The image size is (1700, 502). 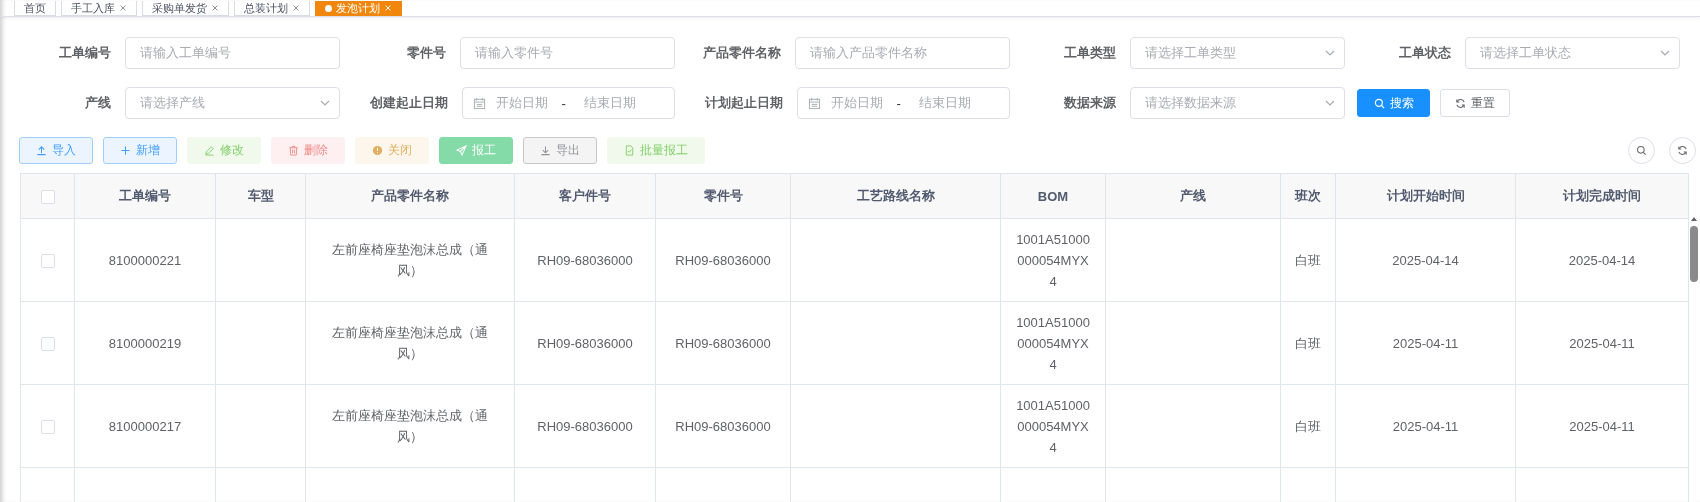 I want to click on page-tab: 总装计划, so click(x=272, y=8).